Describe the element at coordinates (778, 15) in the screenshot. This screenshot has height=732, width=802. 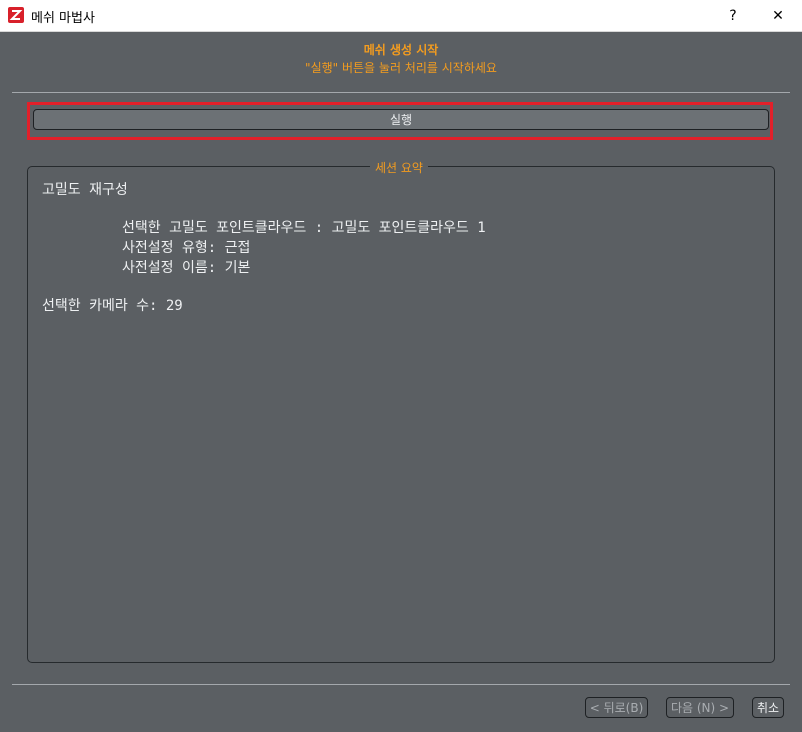
I see `close-button: ✕` at that location.